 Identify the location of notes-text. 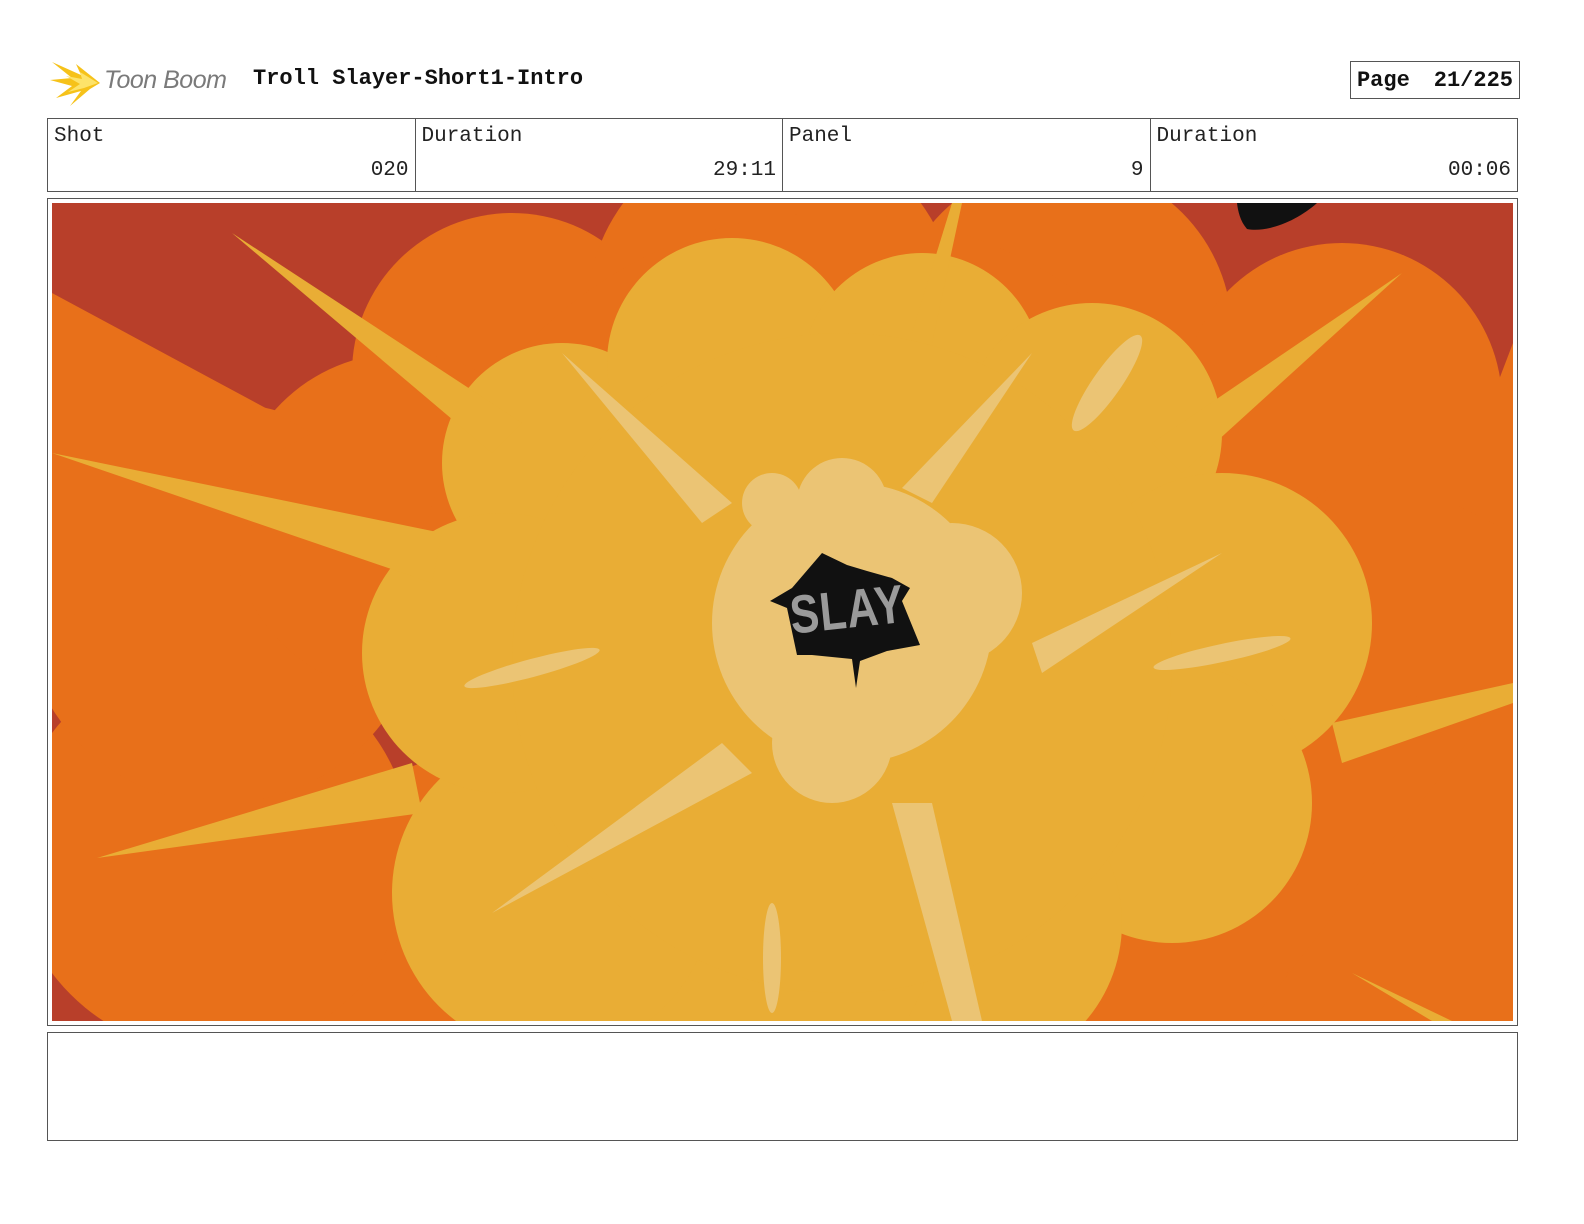
(782, 1041).